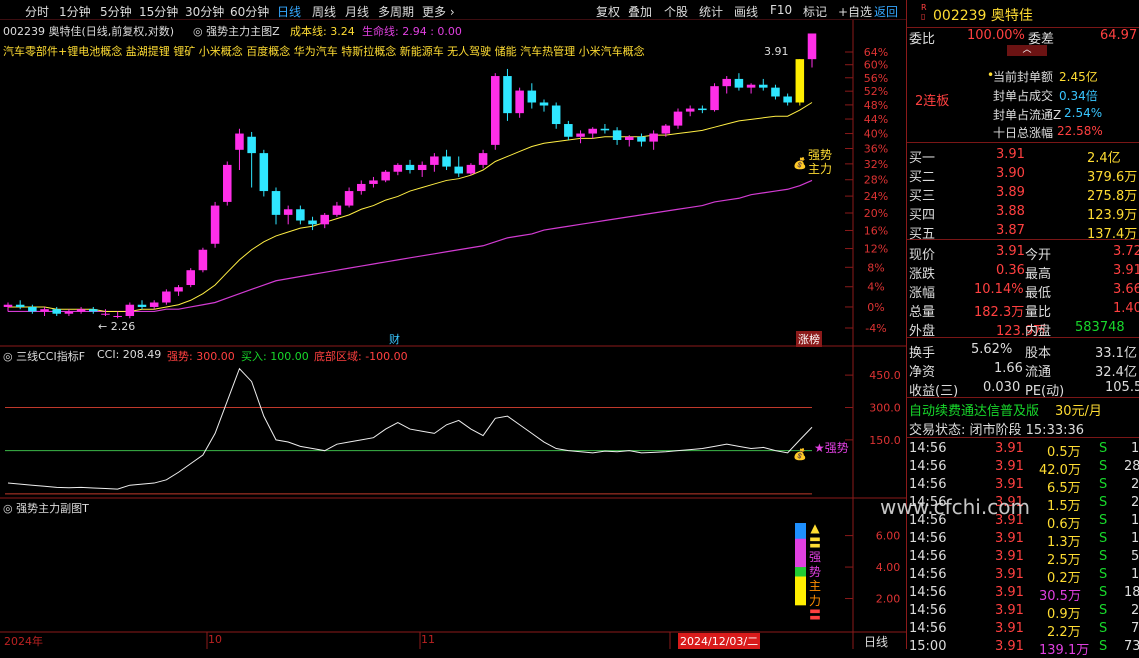 The width and height of the screenshot is (1139, 658). I want to click on rong-badge-icon: R ▯, so click(924, 12).